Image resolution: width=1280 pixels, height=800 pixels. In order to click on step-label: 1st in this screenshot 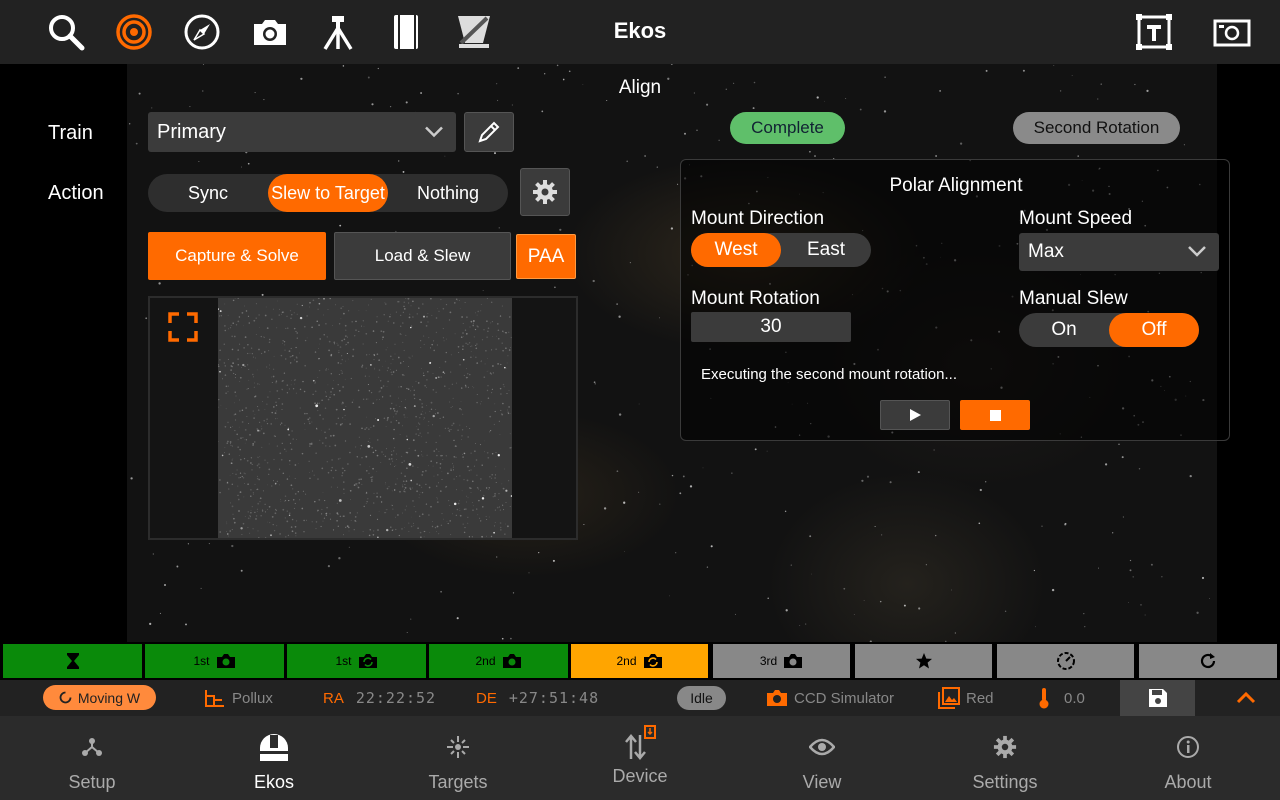, I will do `click(343, 661)`.